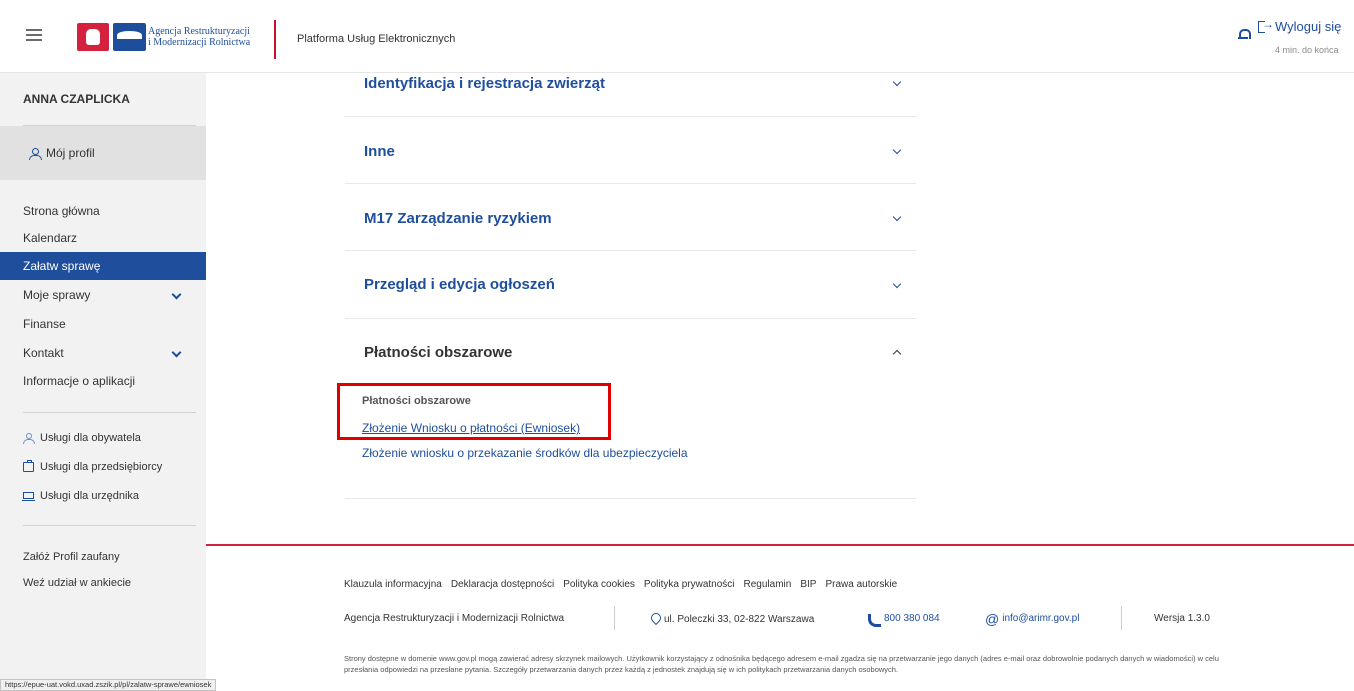  Describe the element at coordinates (780, 545) in the screenshot. I see `footer-divider` at that location.